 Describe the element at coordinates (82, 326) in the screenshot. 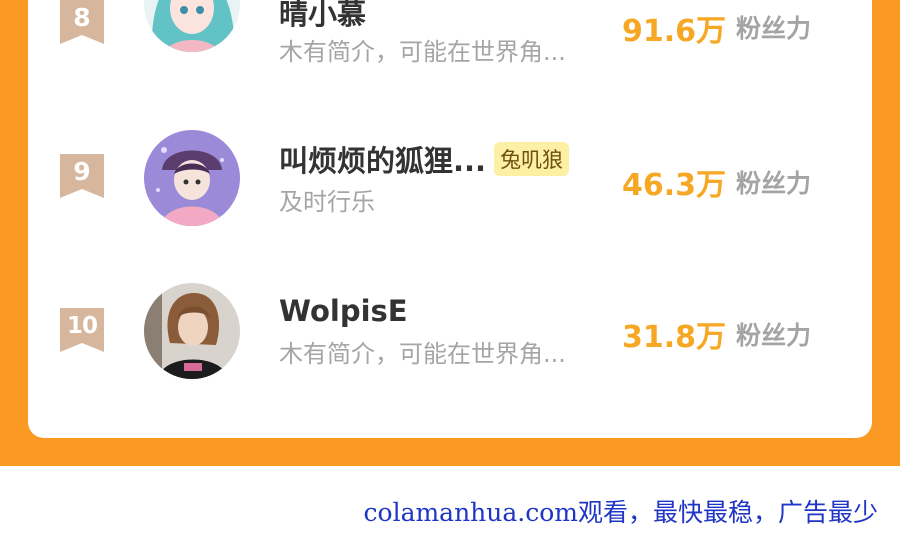

I see `rank-number: 10` at that location.